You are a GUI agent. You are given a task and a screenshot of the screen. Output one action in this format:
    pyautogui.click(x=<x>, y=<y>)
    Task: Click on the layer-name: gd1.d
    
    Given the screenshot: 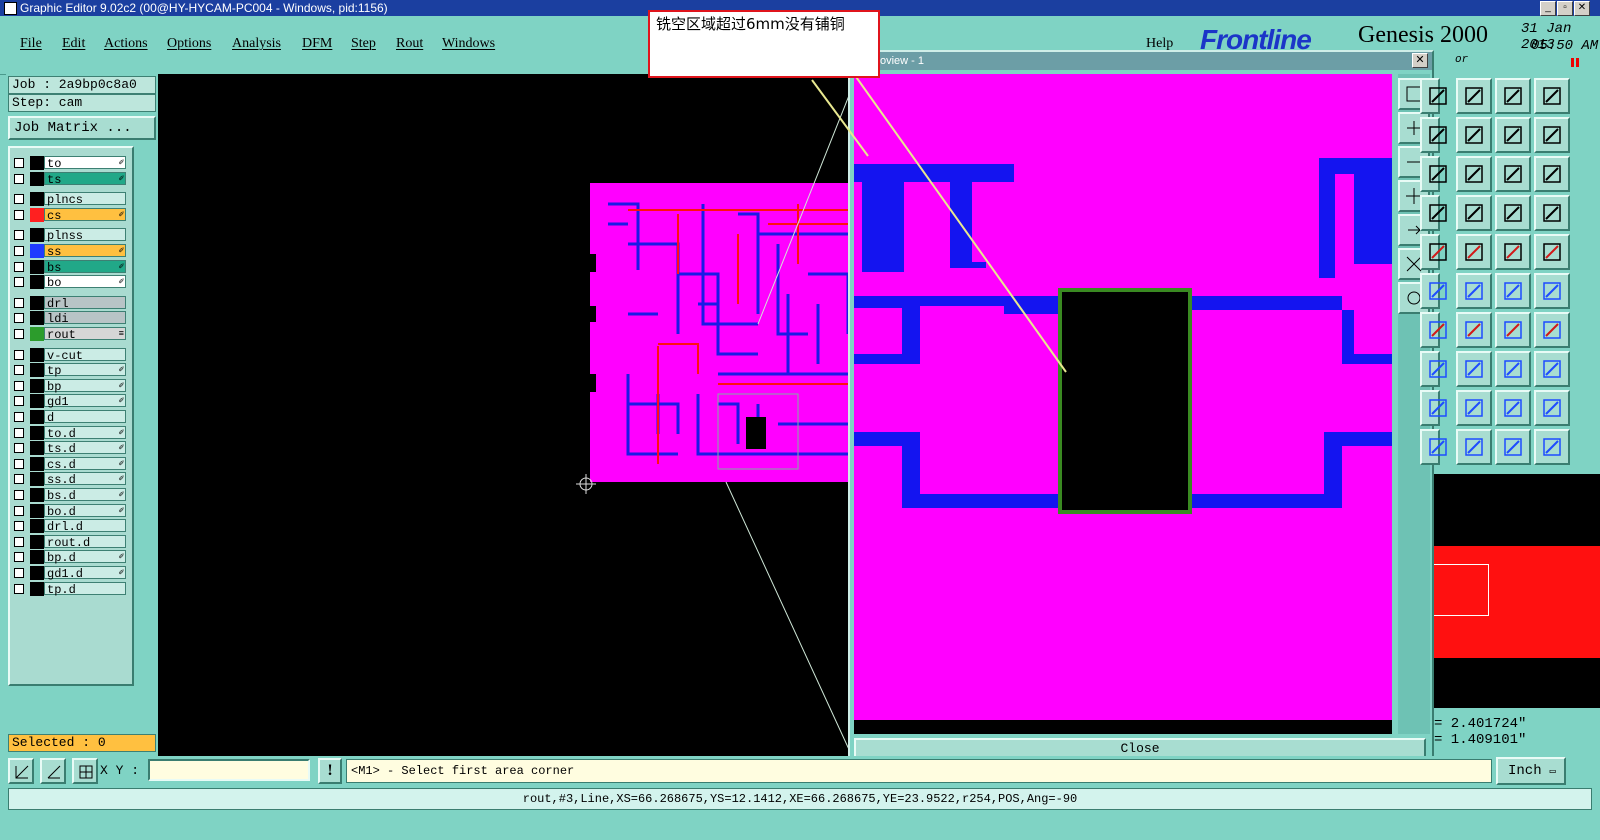 What is the action you would take?
    pyautogui.click(x=85, y=573)
    